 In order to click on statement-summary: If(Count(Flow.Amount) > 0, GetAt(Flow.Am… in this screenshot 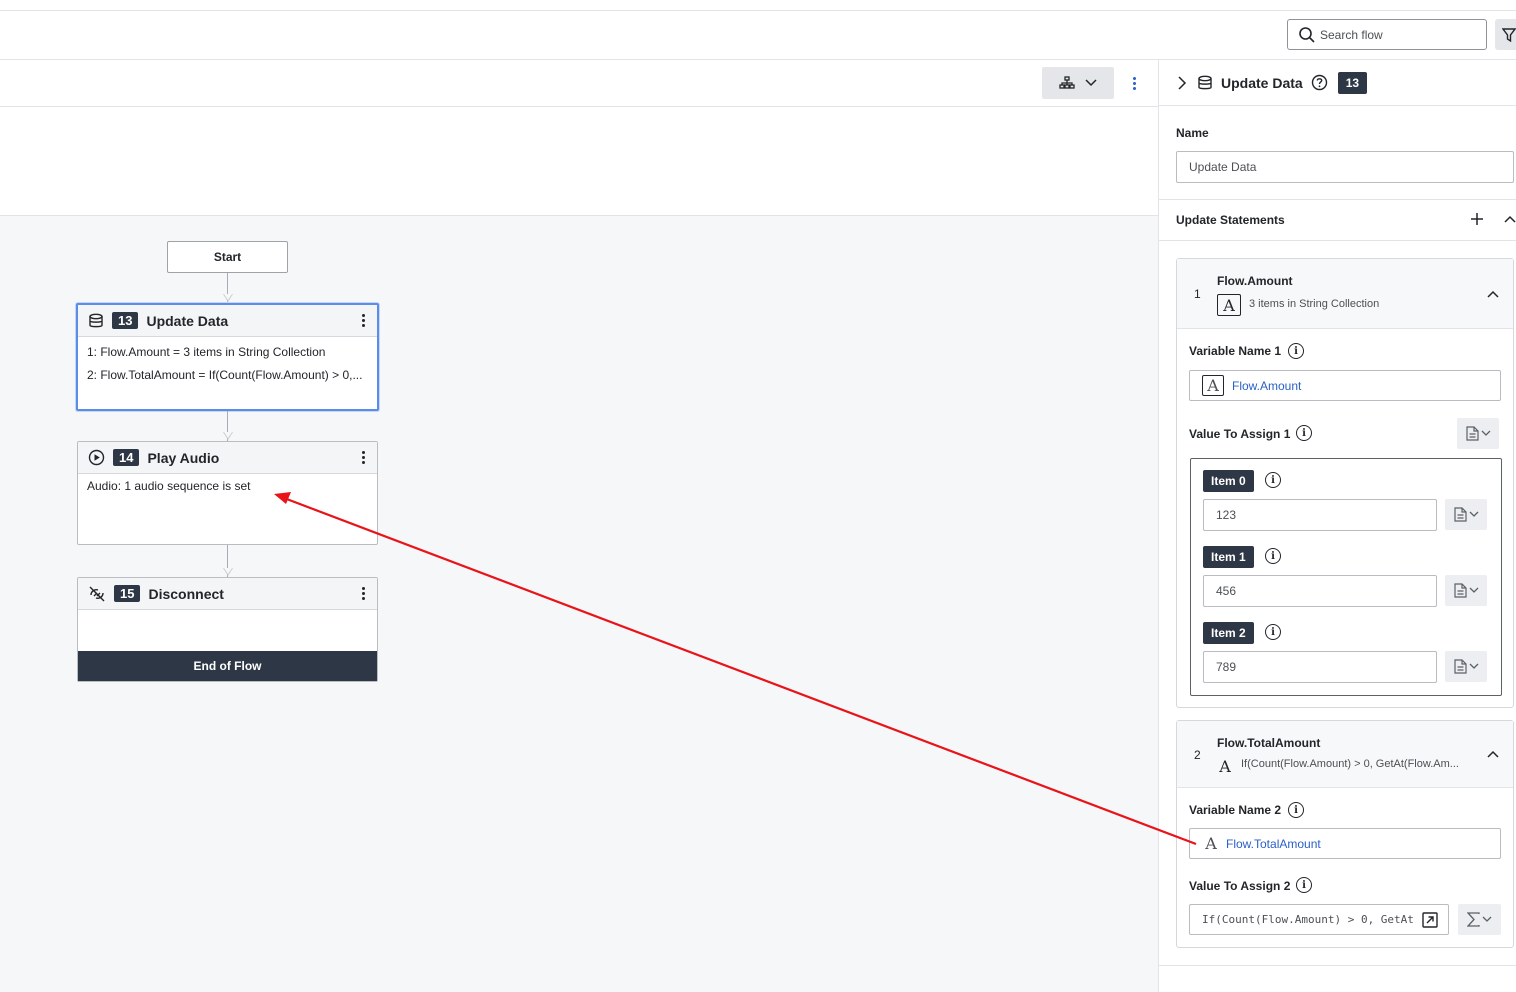, I will do `click(1350, 764)`.